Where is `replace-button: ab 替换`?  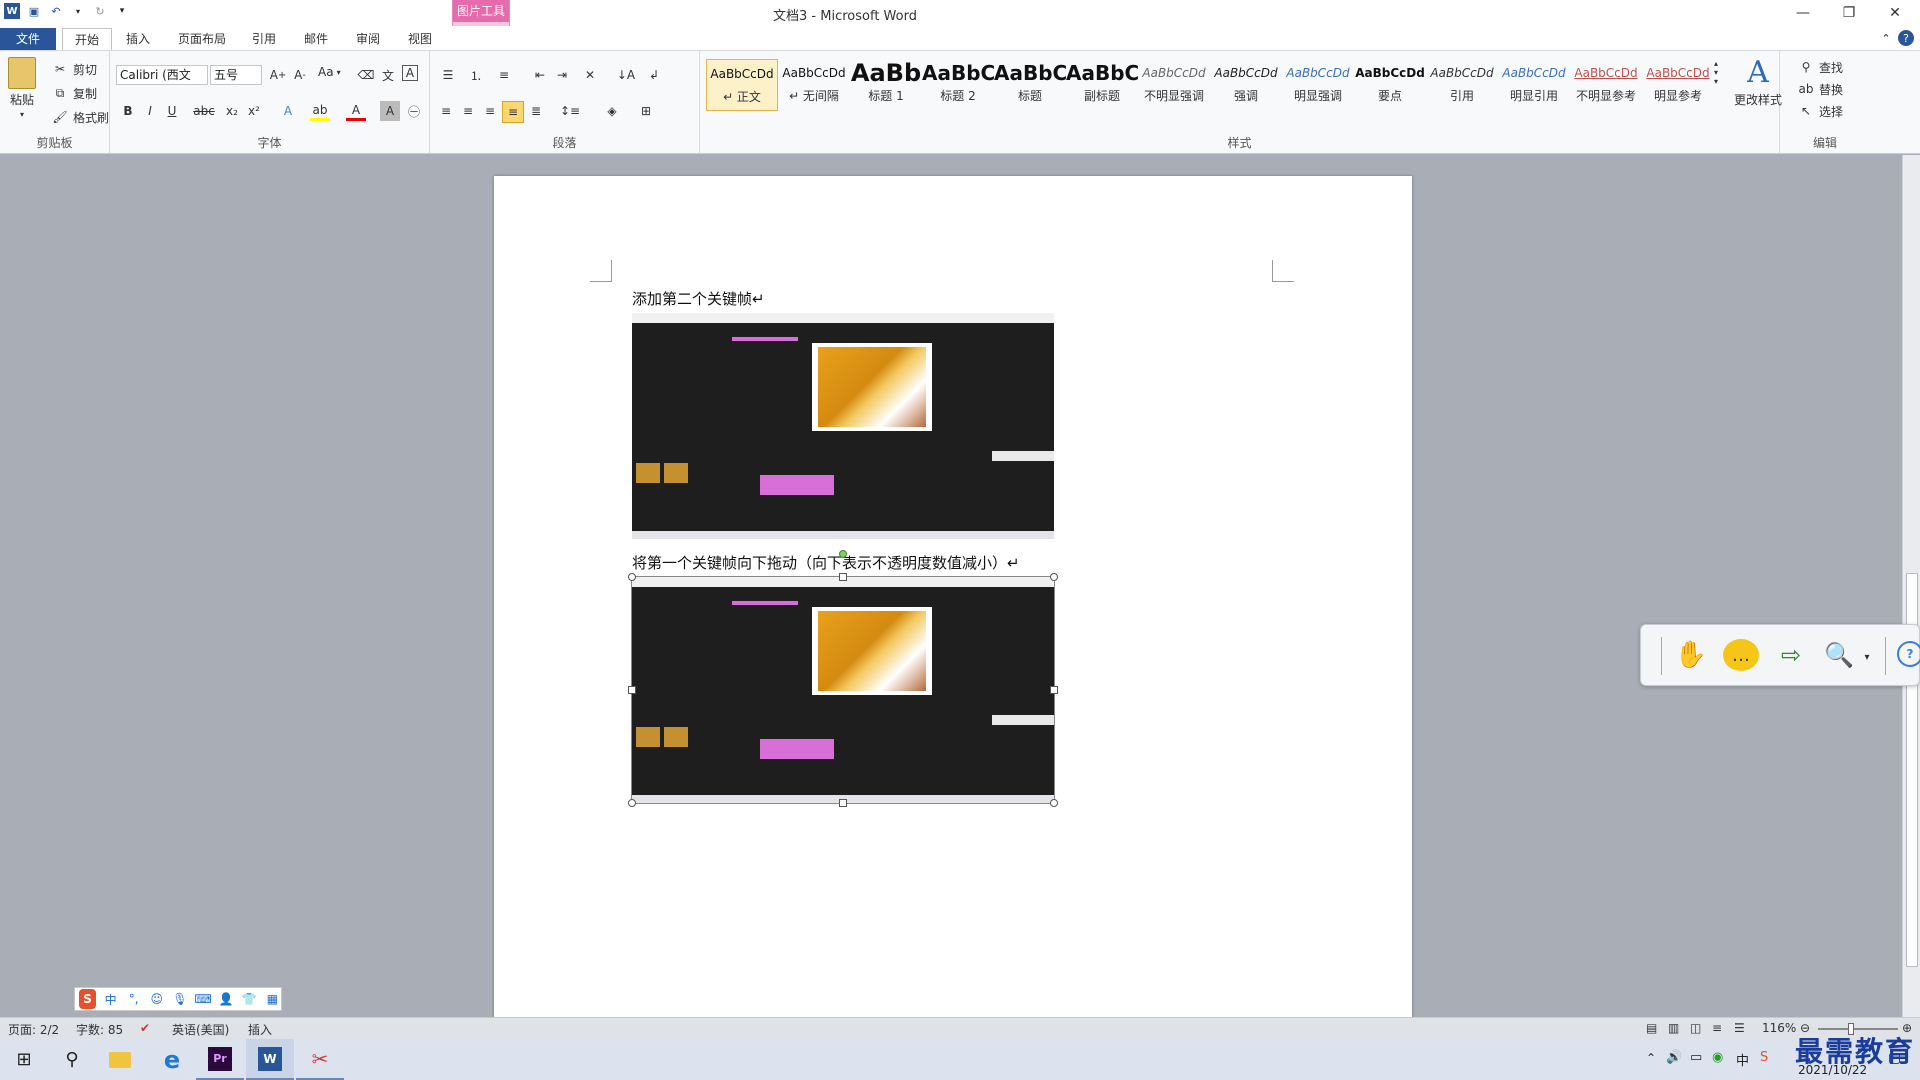 replace-button: ab 替换 is located at coordinates (1820, 89).